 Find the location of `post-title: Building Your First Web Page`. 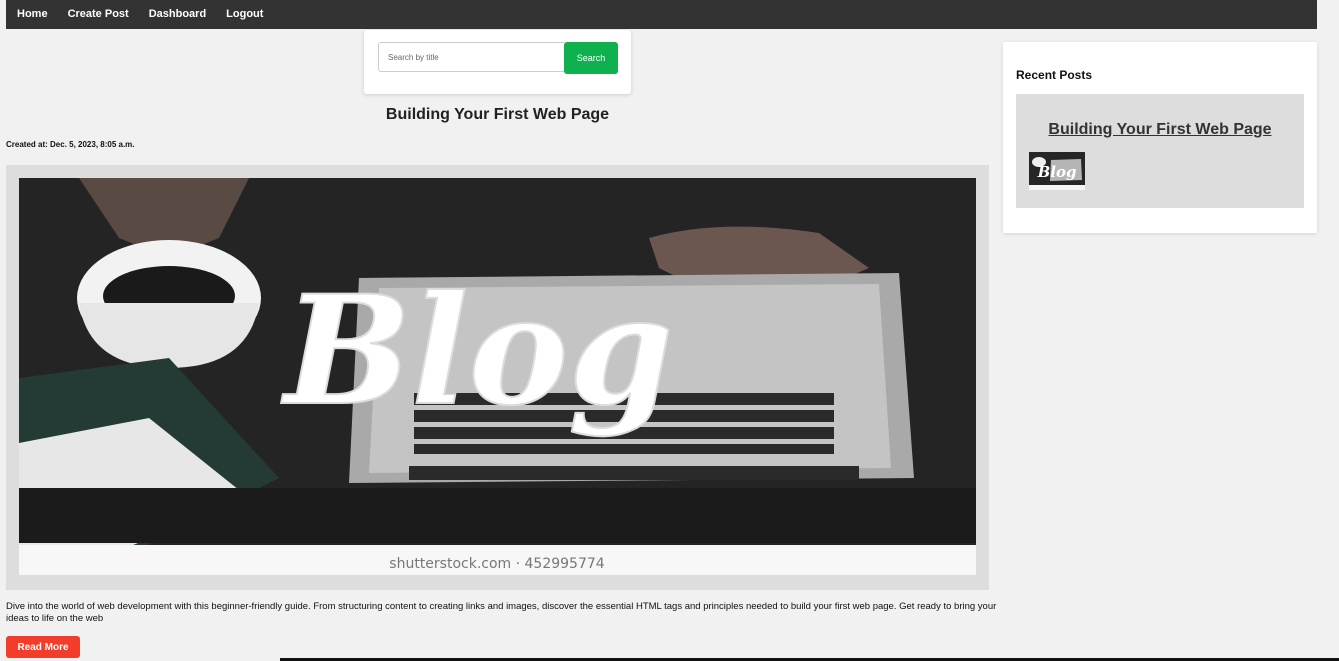

post-title: Building Your First Web Page is located at coordinates (497, 114).